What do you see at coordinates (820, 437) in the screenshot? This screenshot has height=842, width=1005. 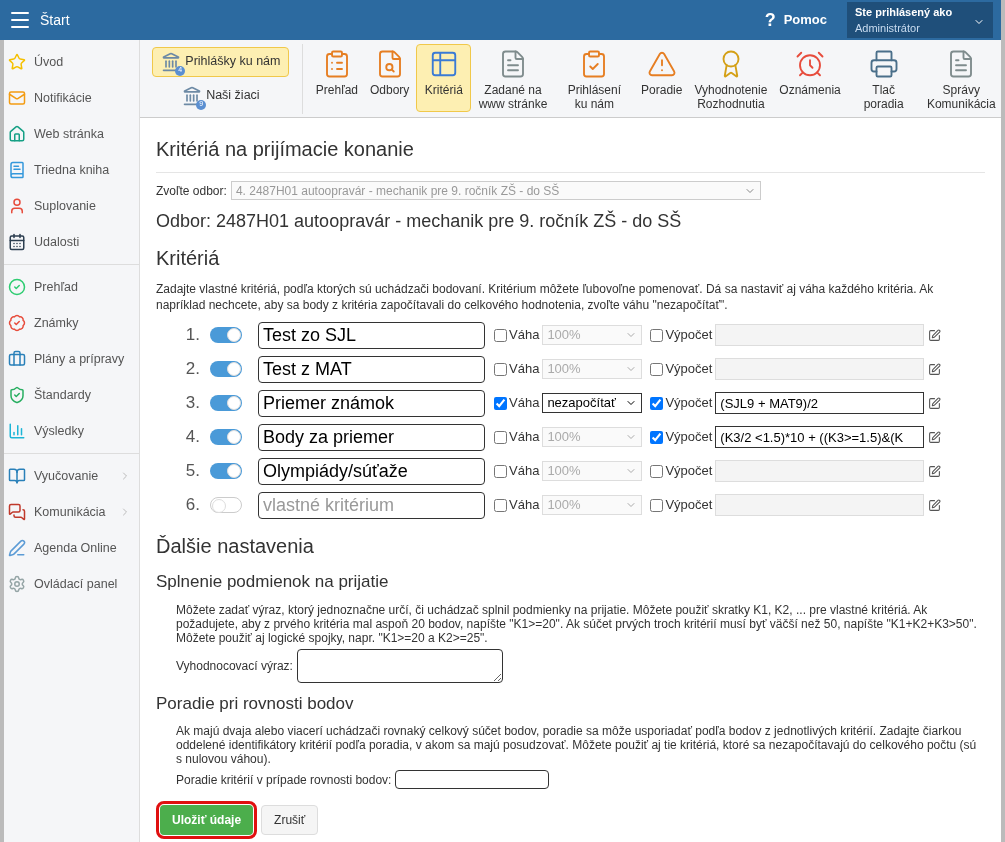 I see `formula-field: (K3/2 <1.5)*10 + ((K3>=1.5)&(K` at bounding box center [820, 437].